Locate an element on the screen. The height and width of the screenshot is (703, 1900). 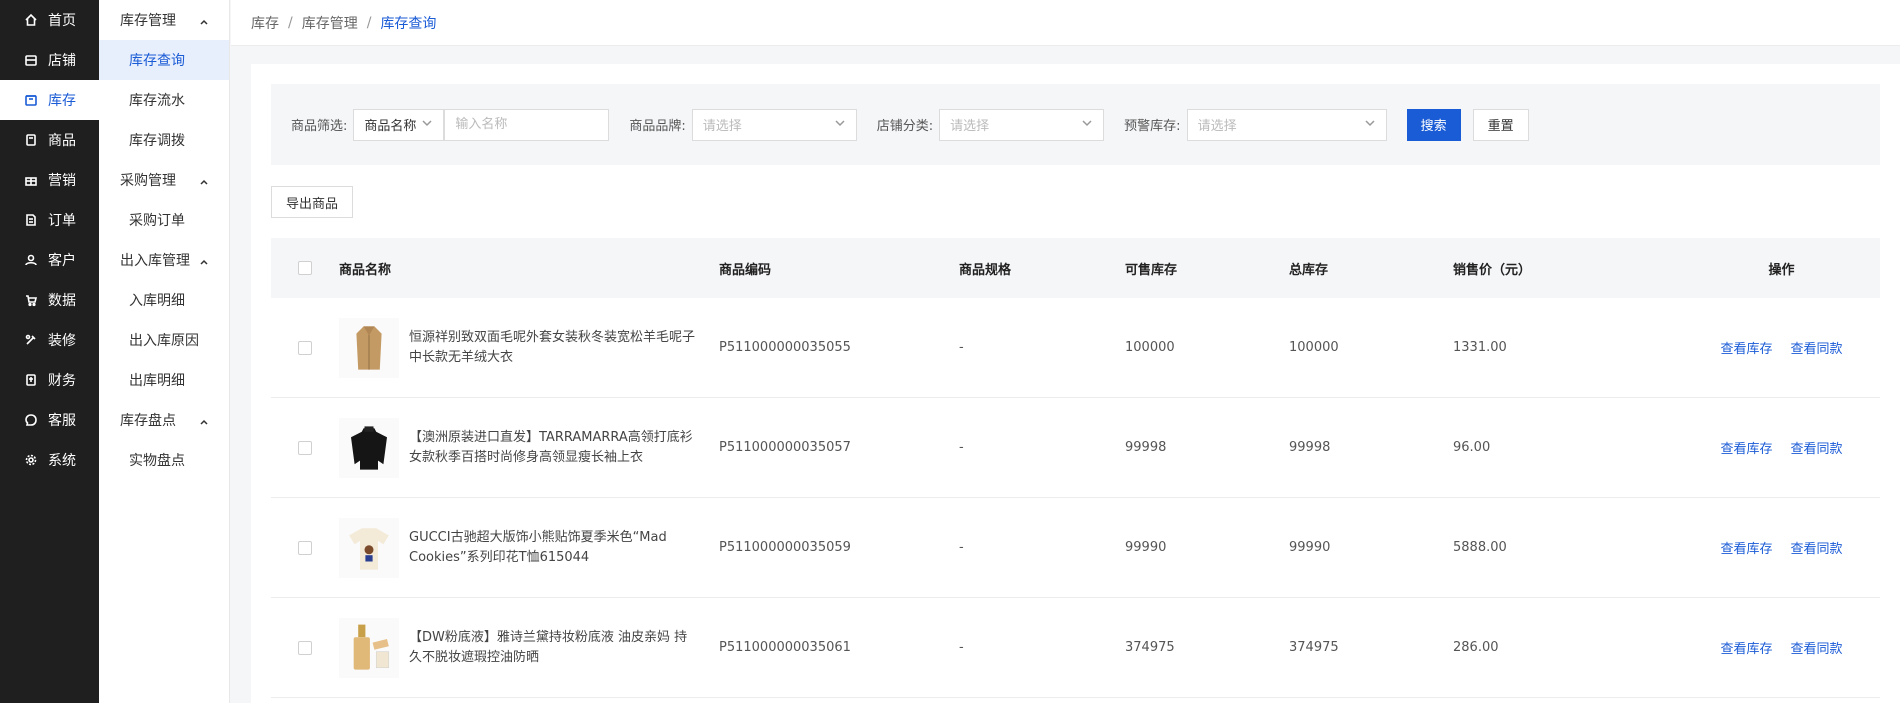
subnav-item-9: 出库明细 is located at coordinates (164, 380).